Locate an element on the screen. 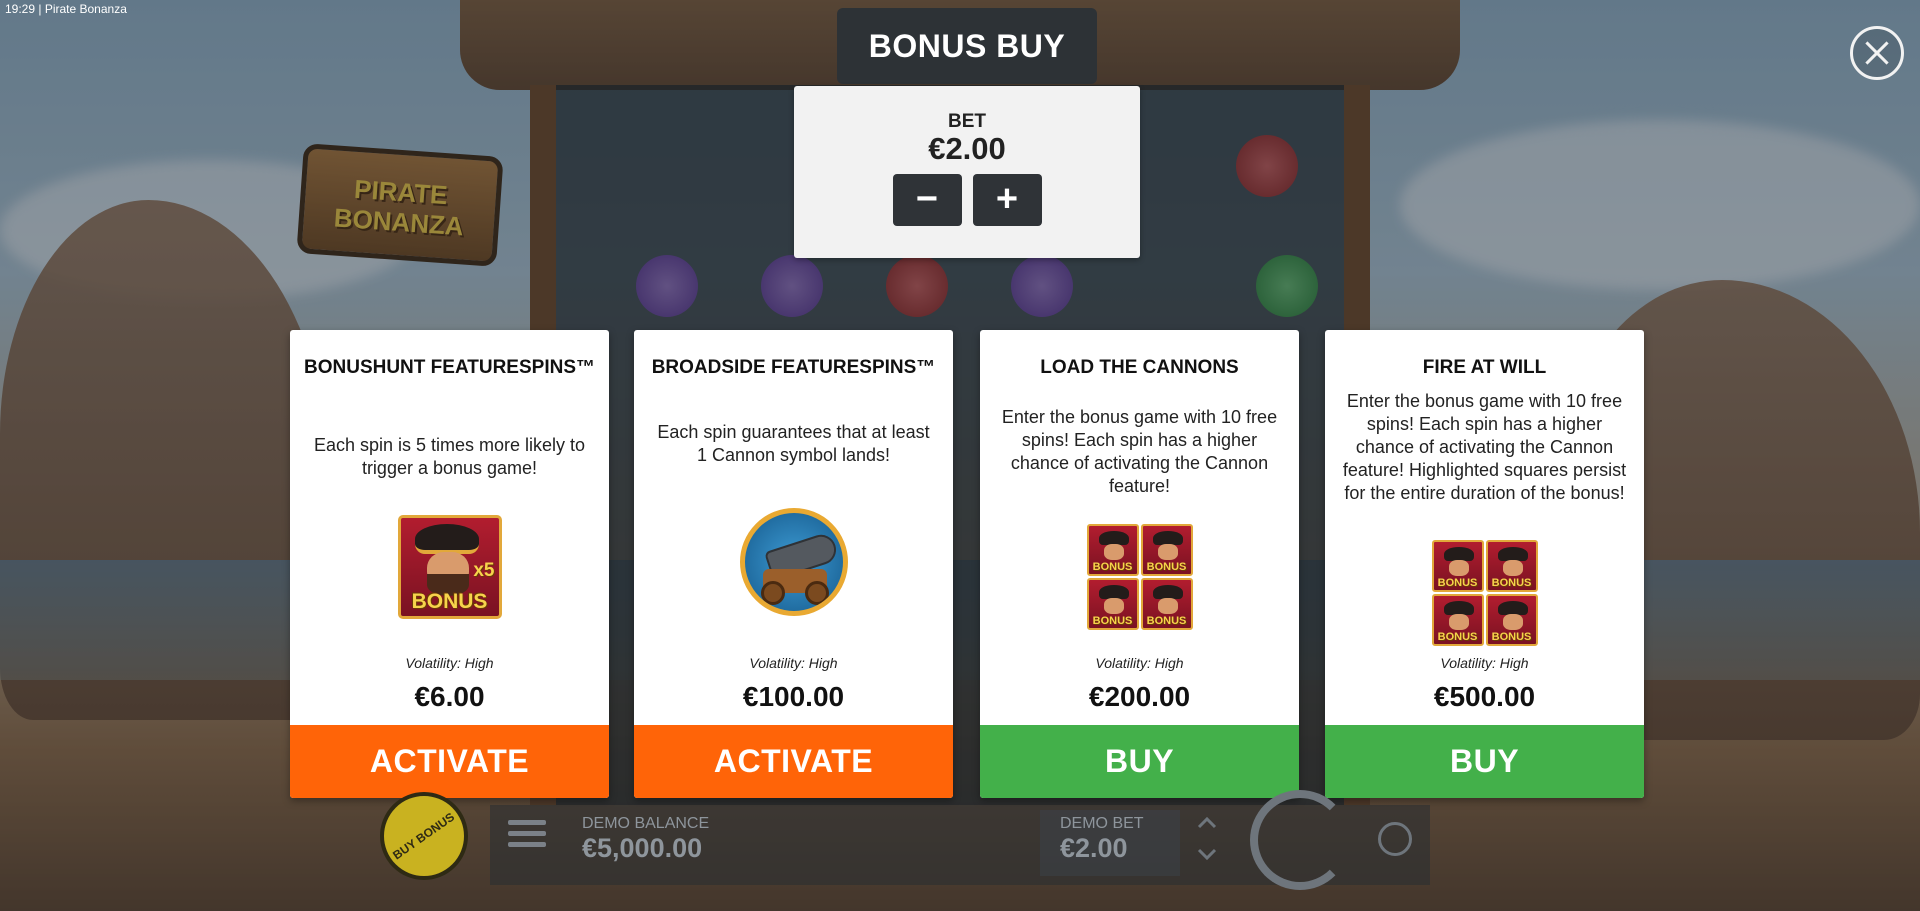 This screenshot has width=1920, height=911. modal-title-plate: BONUS BUY is located at coordinates (967, 46).